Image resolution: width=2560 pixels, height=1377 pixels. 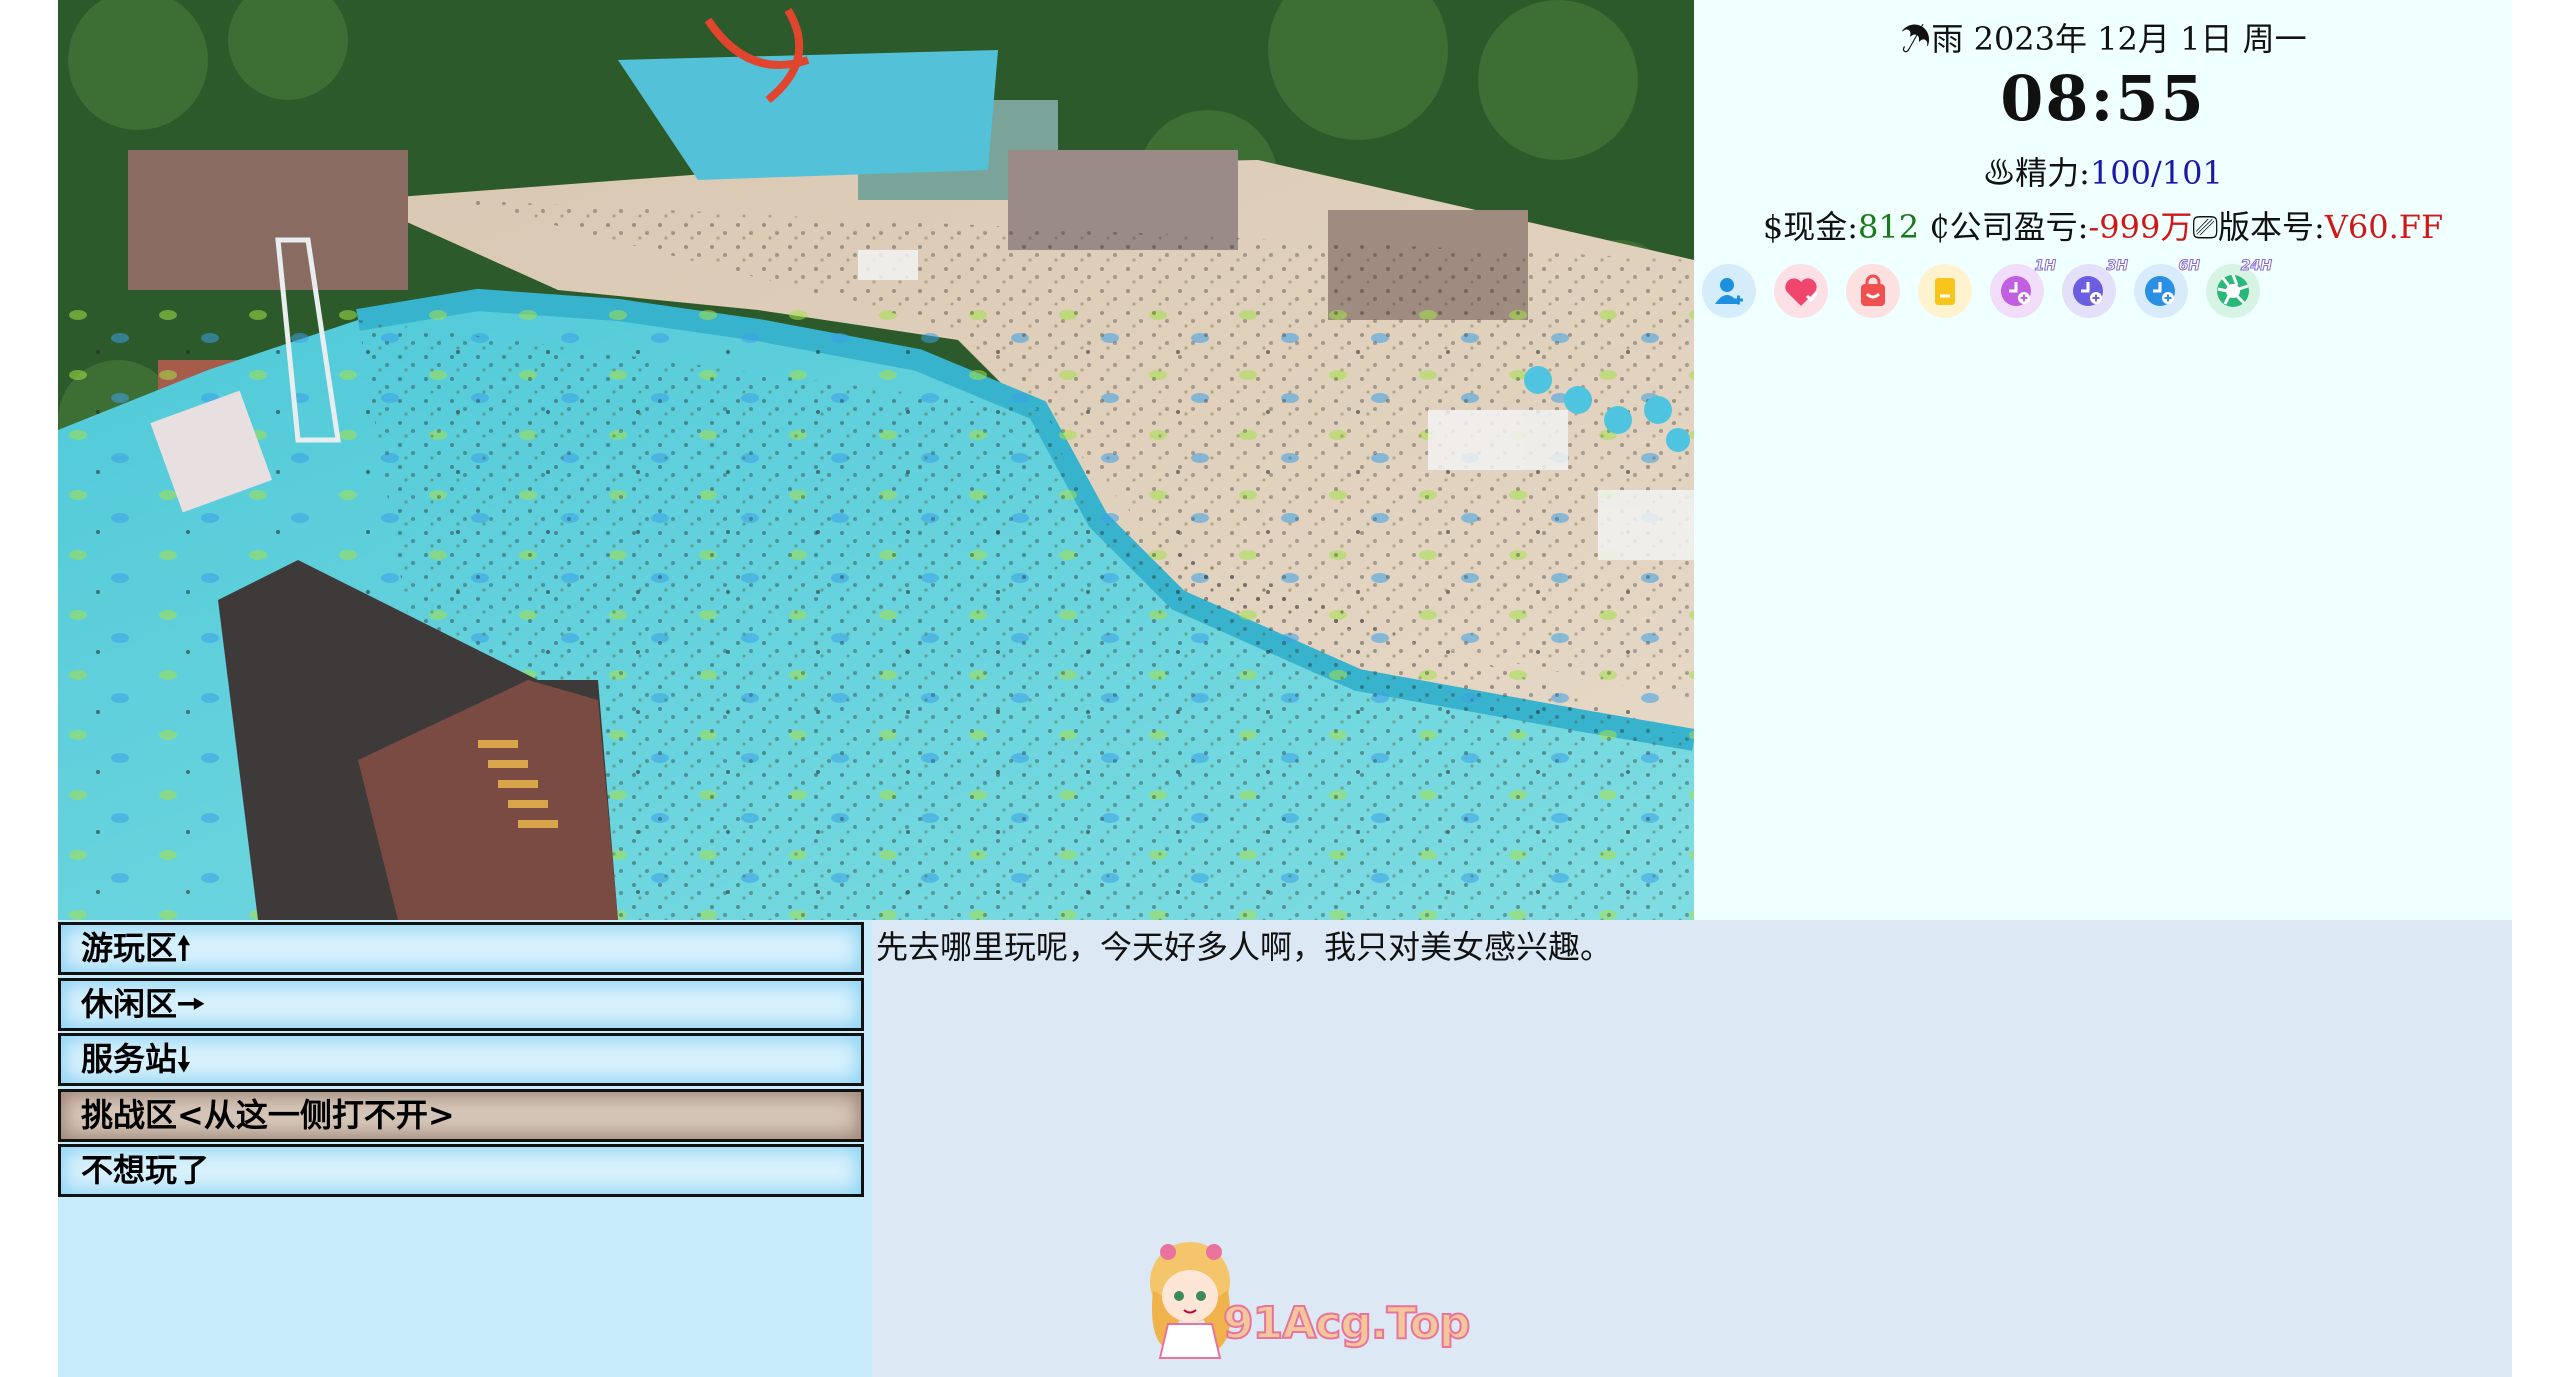 What do you see at coordinates (1773, 227) in the screenshot?
I see `dollar-icon: $` at bounding box center [1773, 227].